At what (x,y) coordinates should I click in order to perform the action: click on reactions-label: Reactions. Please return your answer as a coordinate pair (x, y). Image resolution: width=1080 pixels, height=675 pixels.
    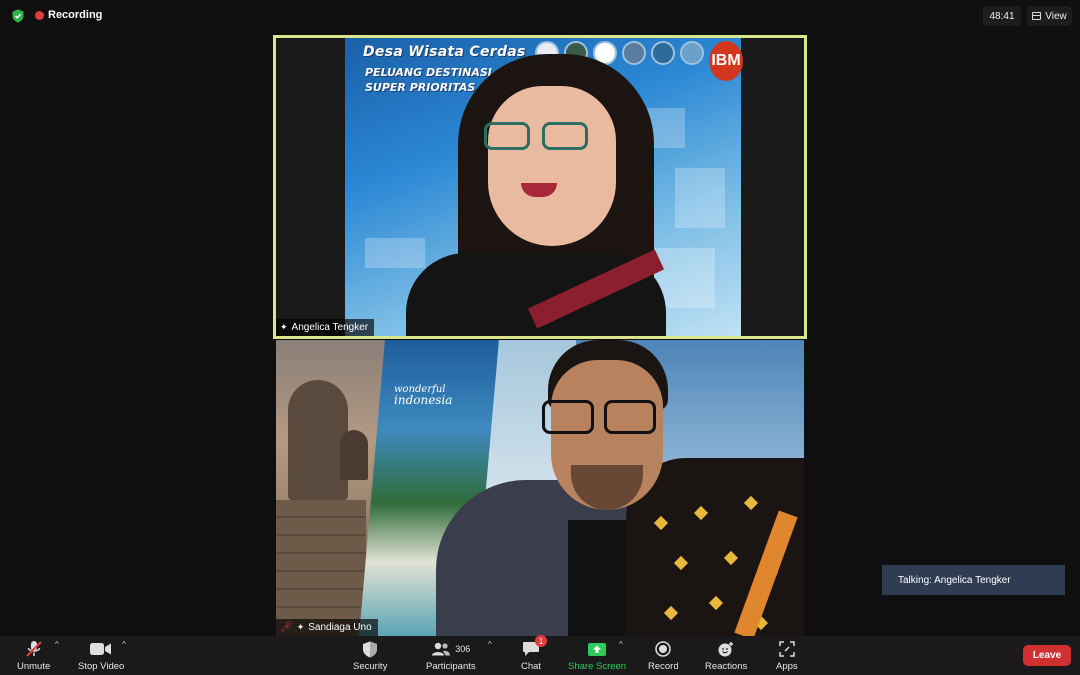
    Looking at the image, I should click on (726, 666).